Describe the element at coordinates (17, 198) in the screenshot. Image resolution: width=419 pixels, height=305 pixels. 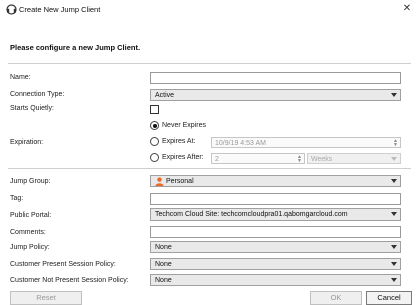
I see `tag-label: Tag:` at that location.